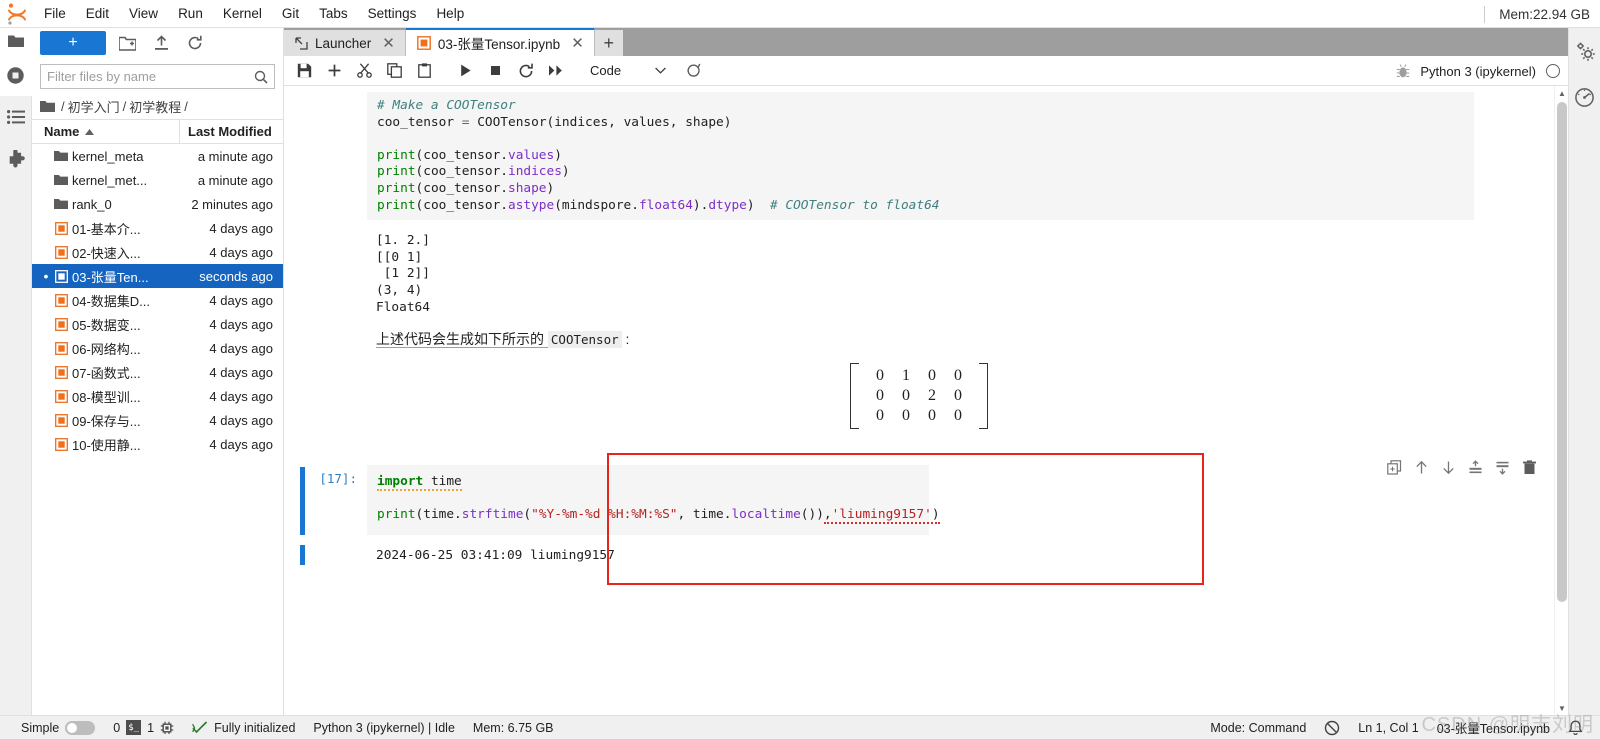 The image size is (1600, 739). I want to click on menu-tabs: Tabs, so click(333, 14).